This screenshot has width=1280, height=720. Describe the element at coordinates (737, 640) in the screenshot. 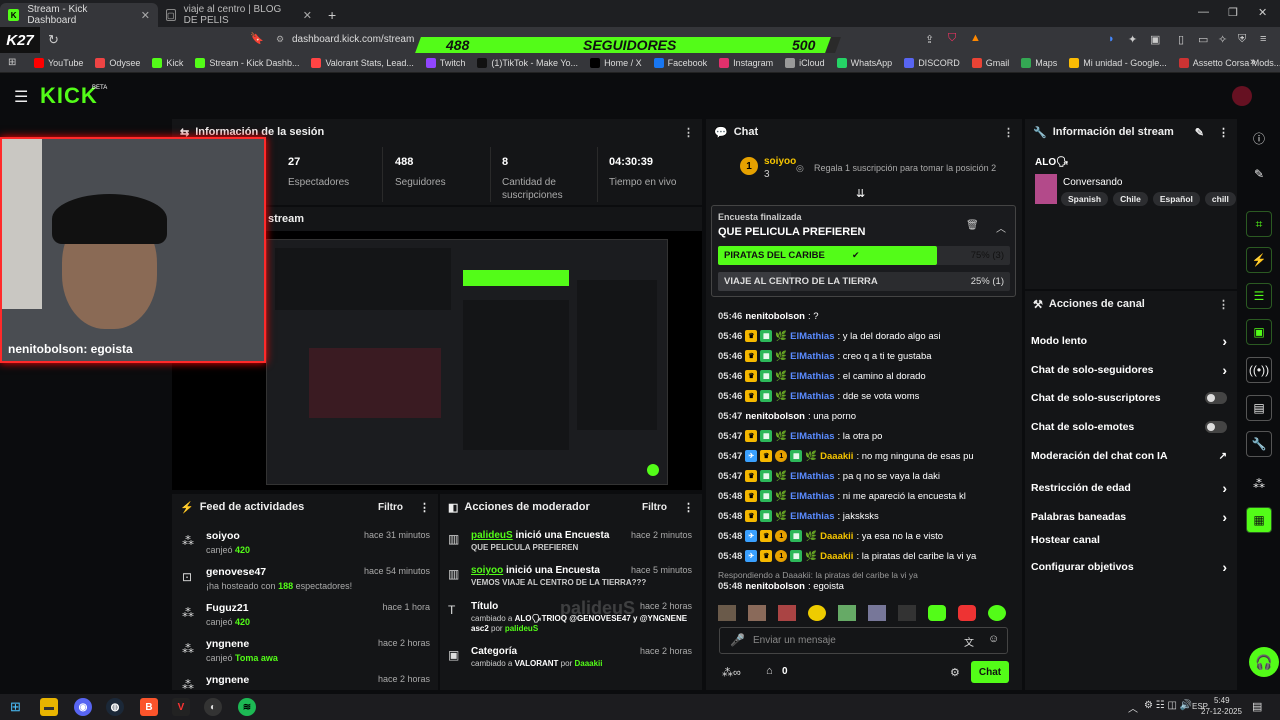

I see `microphone-icon: 🎤` at that location.